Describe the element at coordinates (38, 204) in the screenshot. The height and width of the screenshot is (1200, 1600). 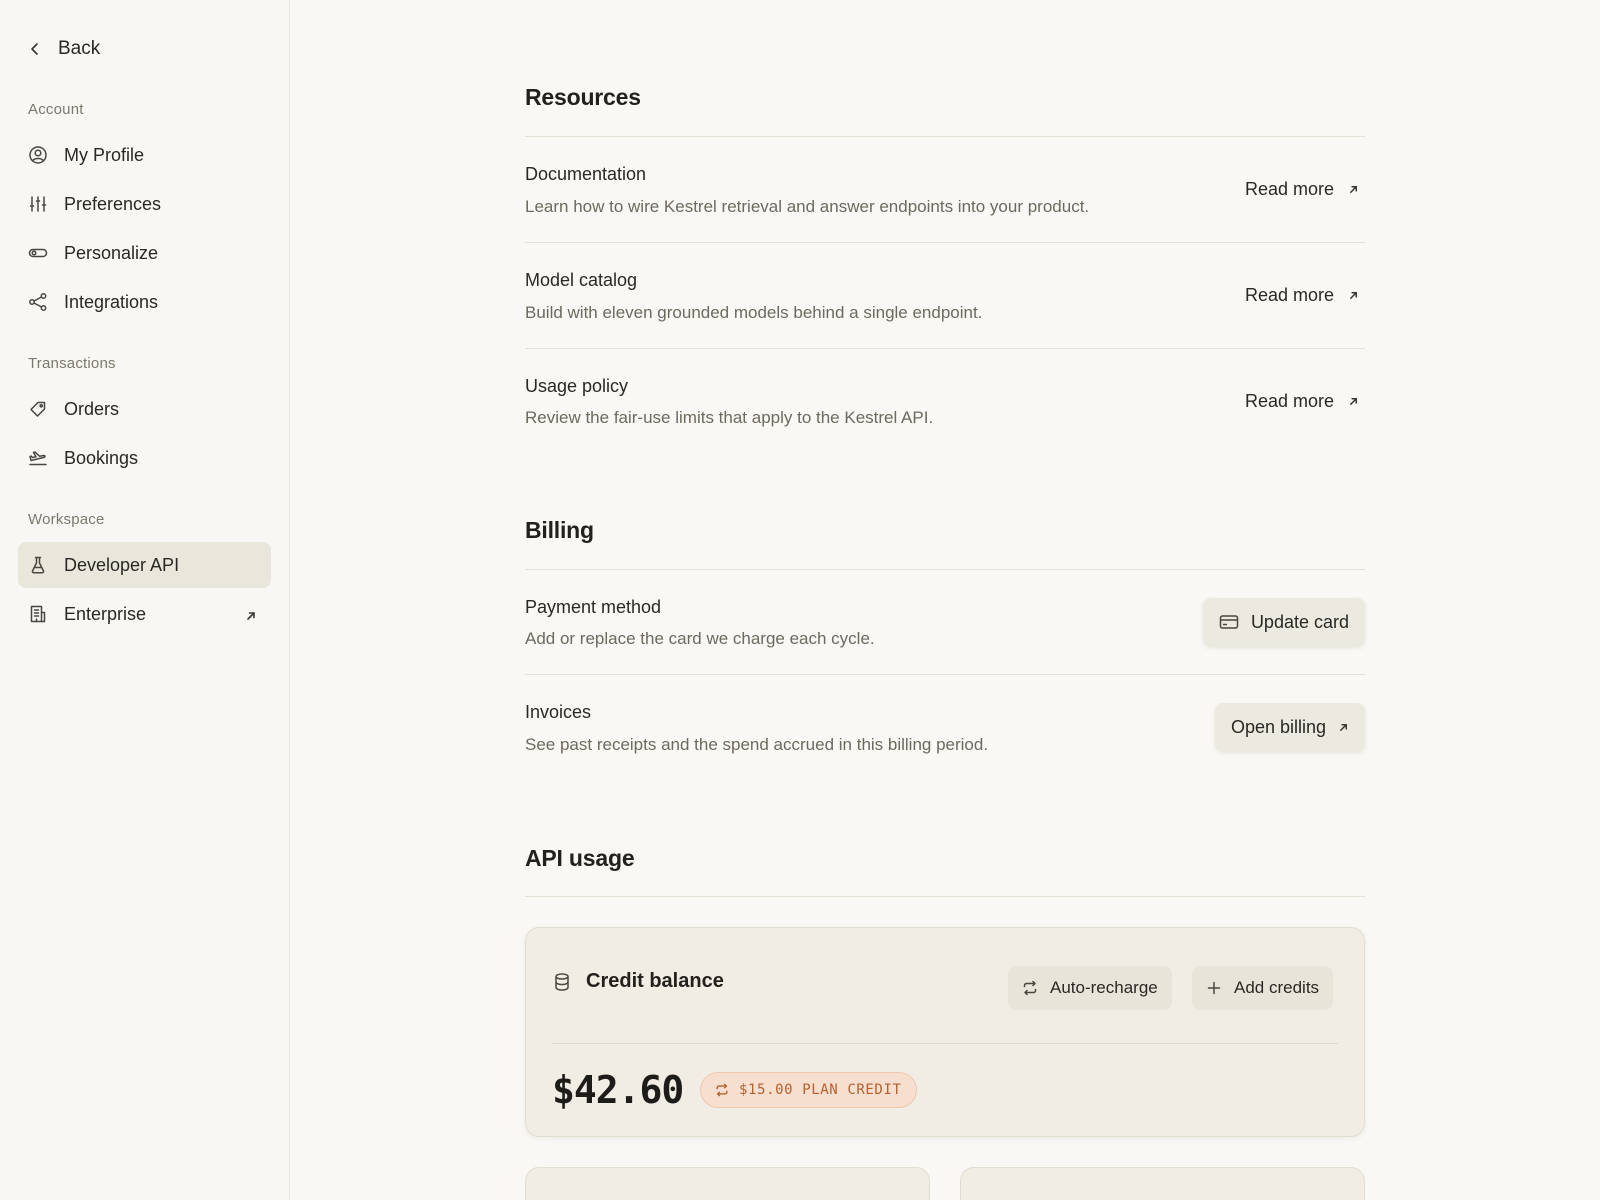
I see `sliders-icon` at that location.